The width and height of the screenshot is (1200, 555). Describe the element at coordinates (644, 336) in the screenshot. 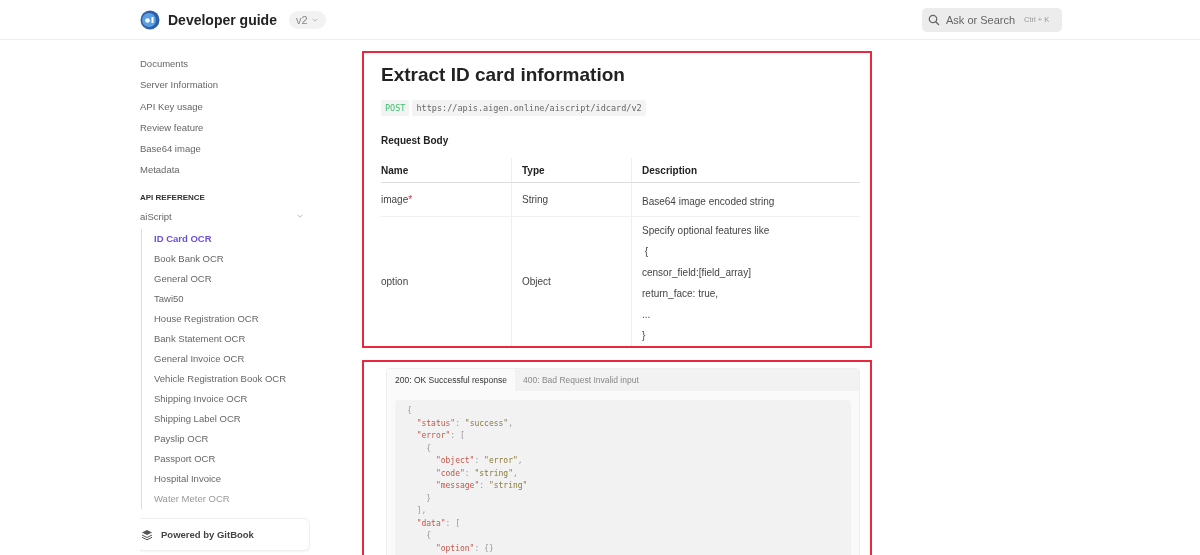

I see `description-text: }` at that location.